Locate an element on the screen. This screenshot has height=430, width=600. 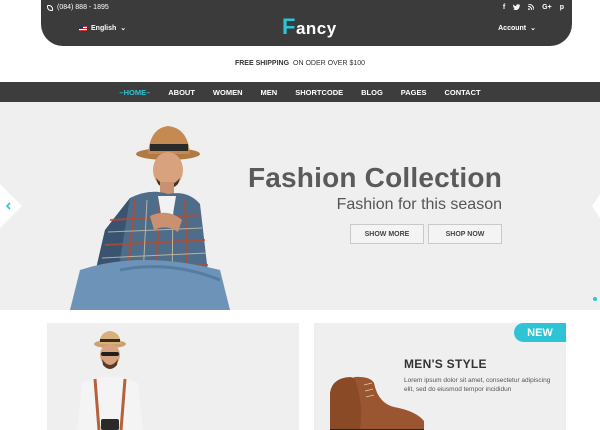
new-badge: NEW is located at coordinates (540, 332).